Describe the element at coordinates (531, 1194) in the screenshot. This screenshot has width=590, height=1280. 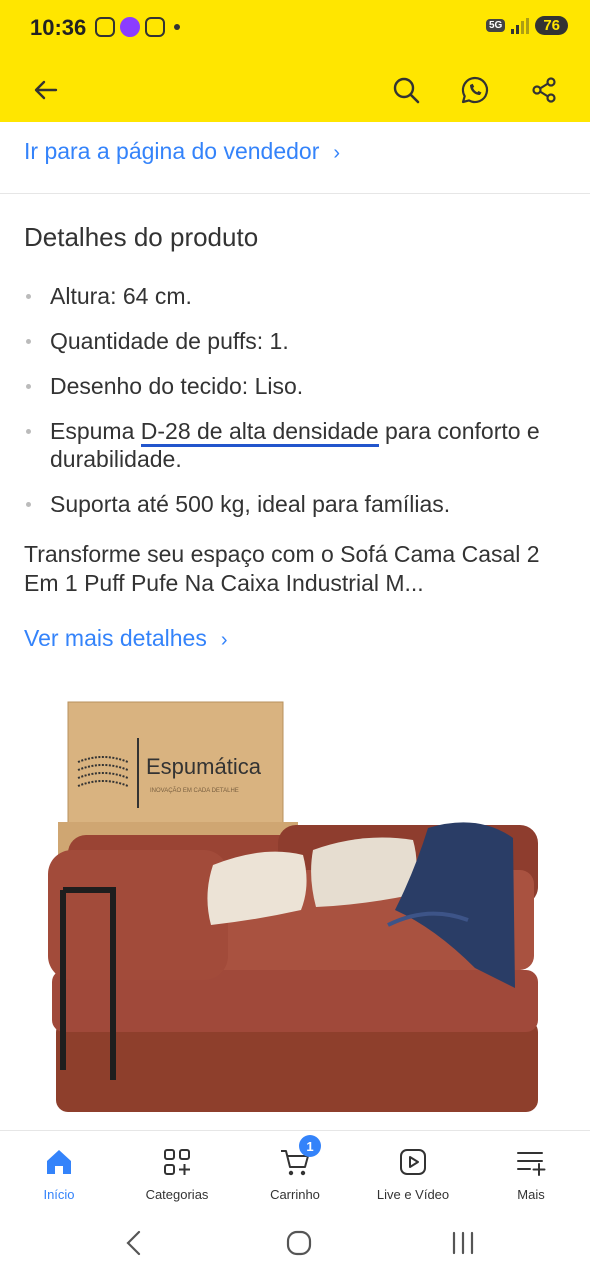
I see `nav-label: Mais` at that location.